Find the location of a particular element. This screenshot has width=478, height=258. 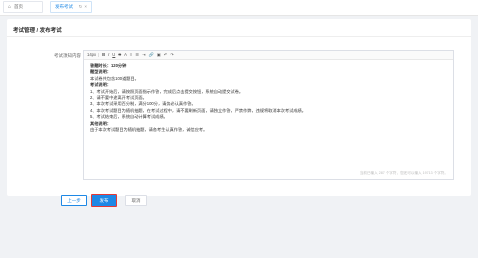

editor-toolbar: 14px B I U S A ≡ ☰ ⇥ 🔗 ▣ ↶ ↷ is located at coordinates (268, 55).